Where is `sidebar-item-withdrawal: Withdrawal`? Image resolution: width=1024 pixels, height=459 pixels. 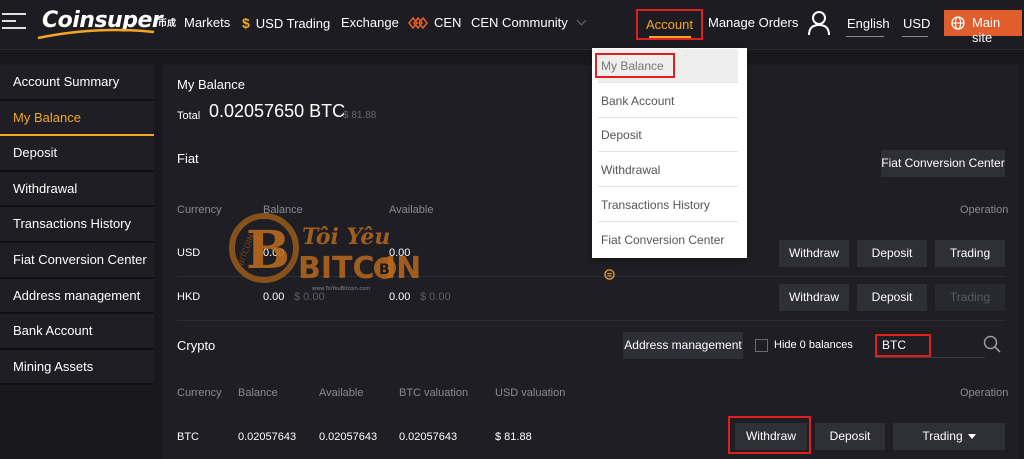
sidebar-item-withdrawal: Withdrawal is located at coordinates (77, 189).